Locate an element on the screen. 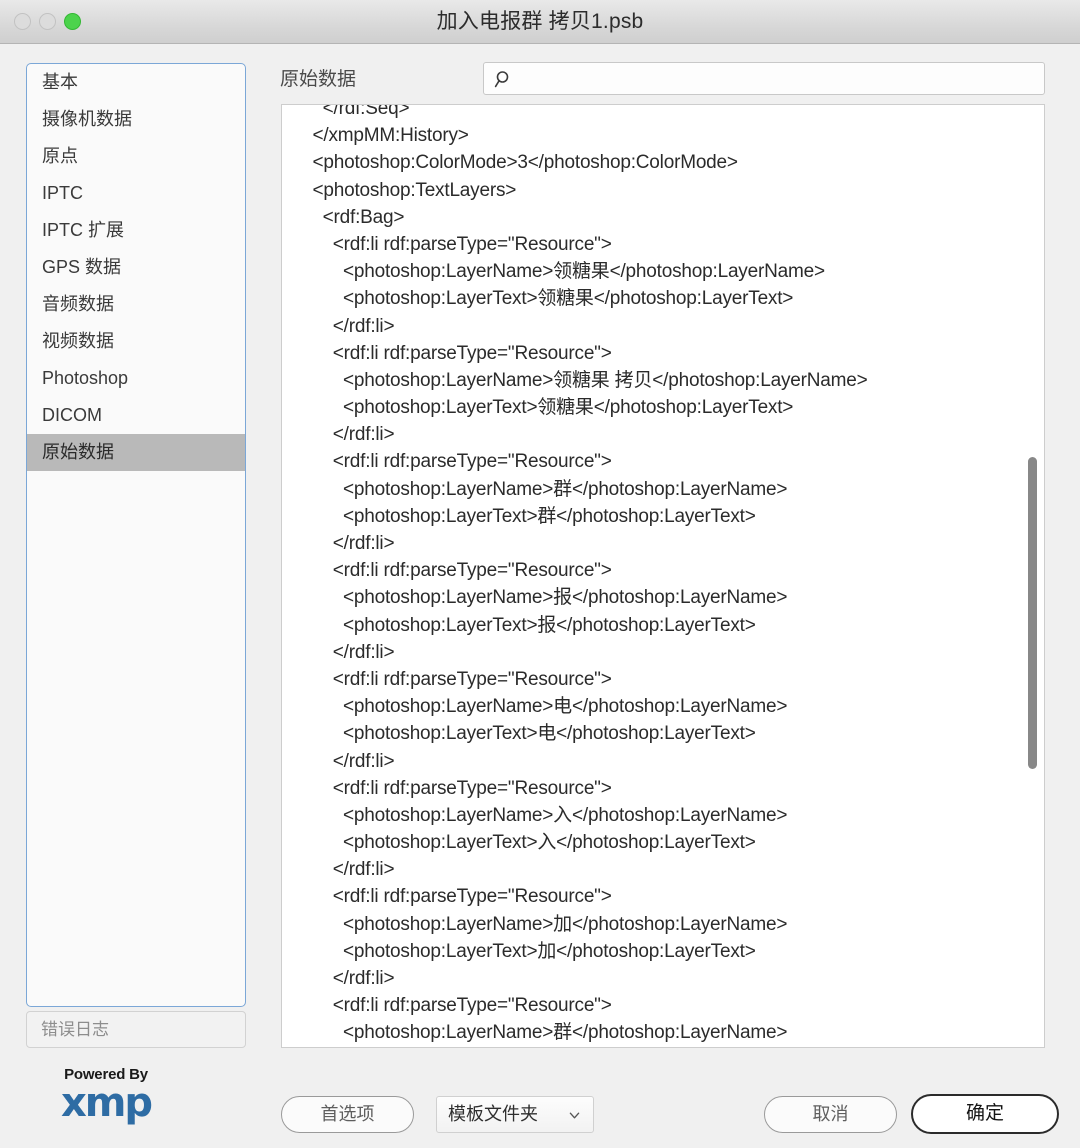 The width and height of the screenshot is (1080, 1148). sidebar-item-7: 视频数据 is located at coordinates (136, 341).